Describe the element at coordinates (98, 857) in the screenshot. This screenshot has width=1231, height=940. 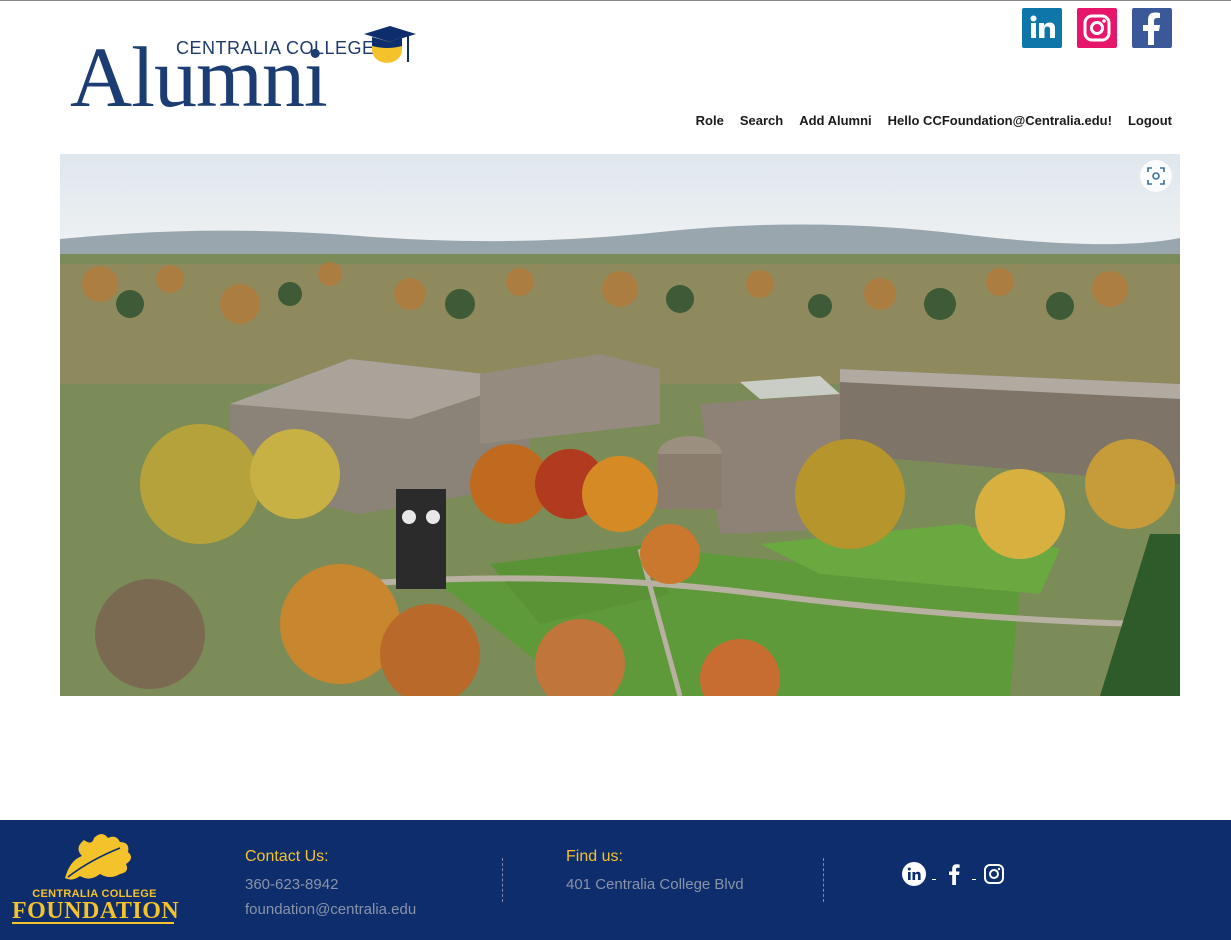
I see `oak-leaf-icon` at that location.